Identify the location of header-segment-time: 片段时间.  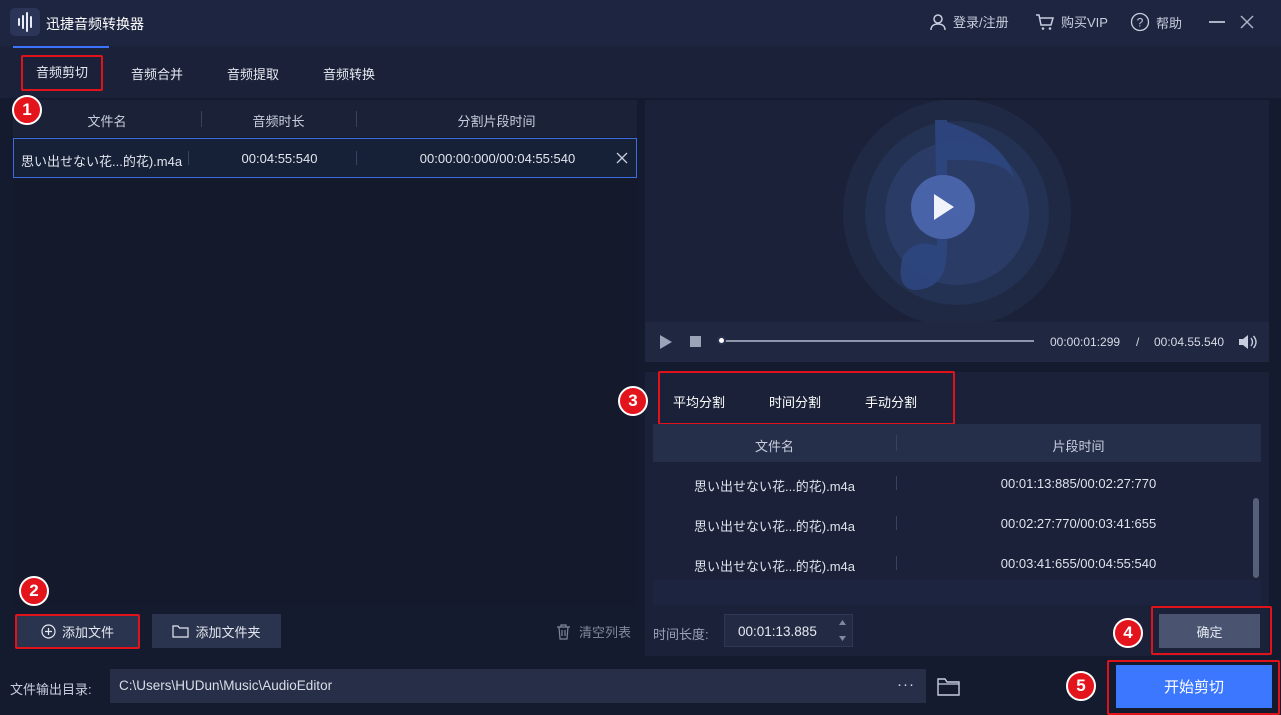
(1078, 446).